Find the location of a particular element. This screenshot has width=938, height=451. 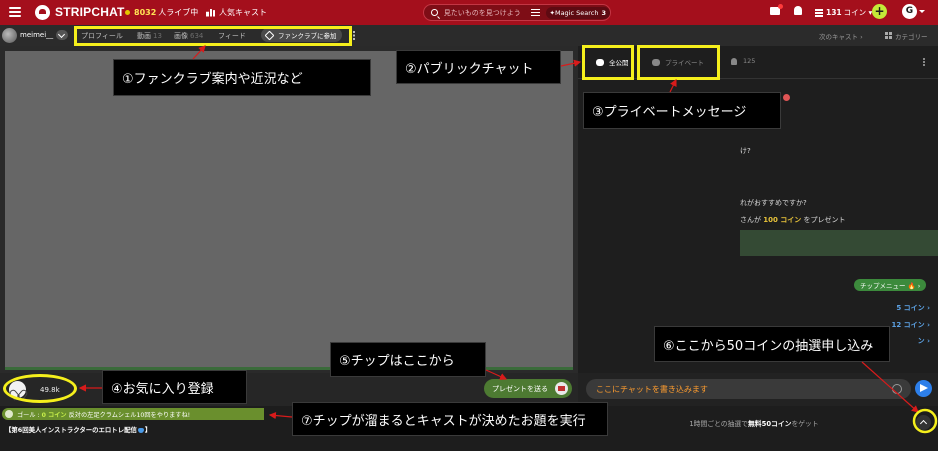

online-dot-icon is located at coordinates (127, 12).